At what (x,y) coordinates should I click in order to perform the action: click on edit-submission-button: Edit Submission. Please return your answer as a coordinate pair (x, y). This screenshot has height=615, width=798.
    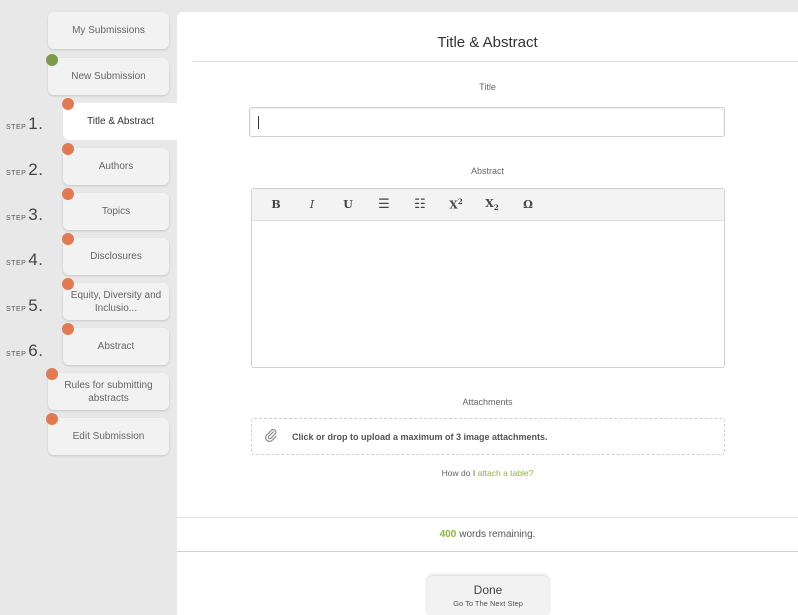
    Looking at the image, I should click on (108, 436).